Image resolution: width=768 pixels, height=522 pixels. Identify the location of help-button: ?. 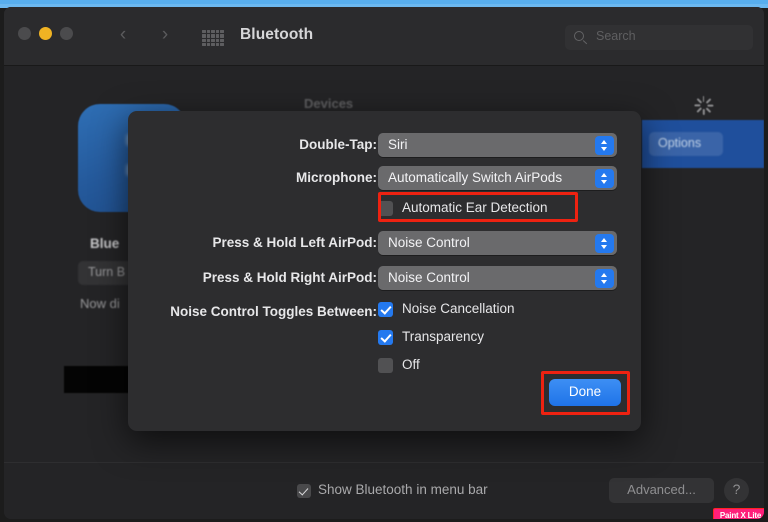
(736, 490).